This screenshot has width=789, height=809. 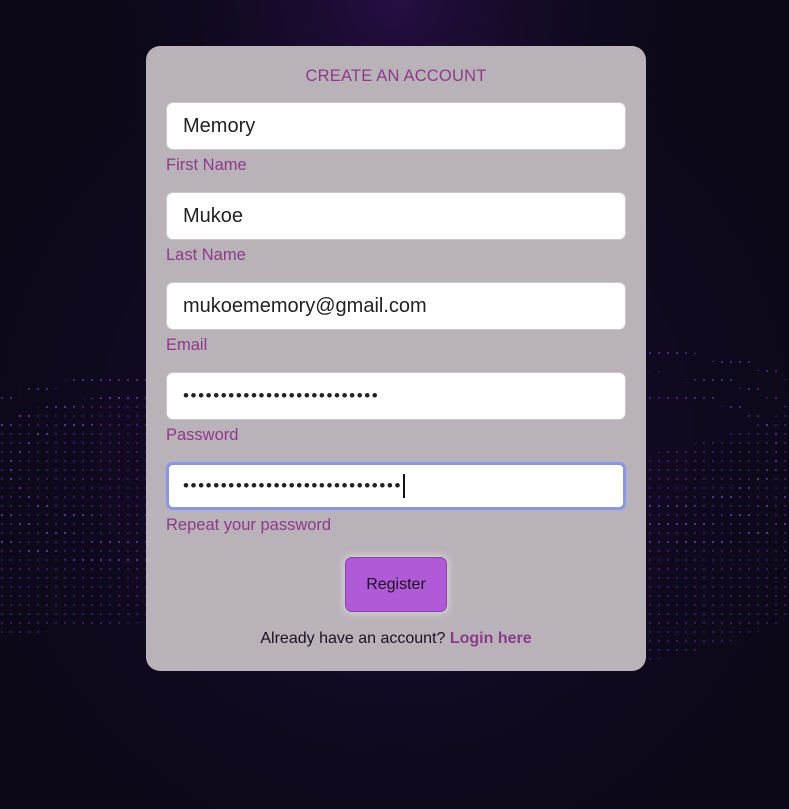 I want to click on login-prompt-text: Already have an account?, so click(x=353, y=638).